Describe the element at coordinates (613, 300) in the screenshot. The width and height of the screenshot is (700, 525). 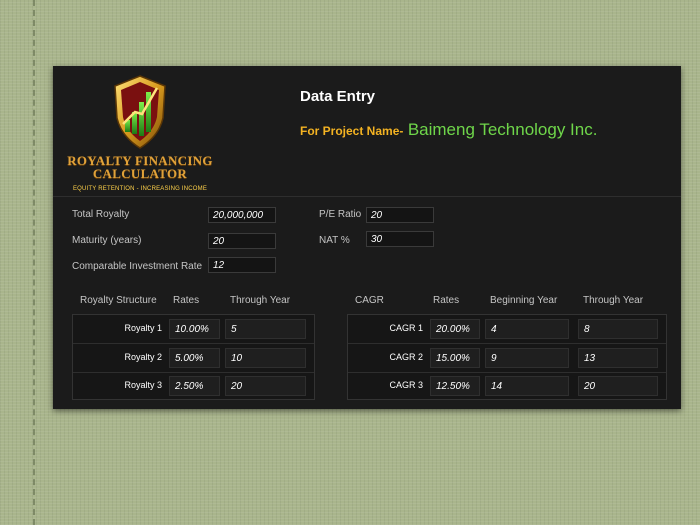
I see `cagr-through-year-header: Through Year` at that location.